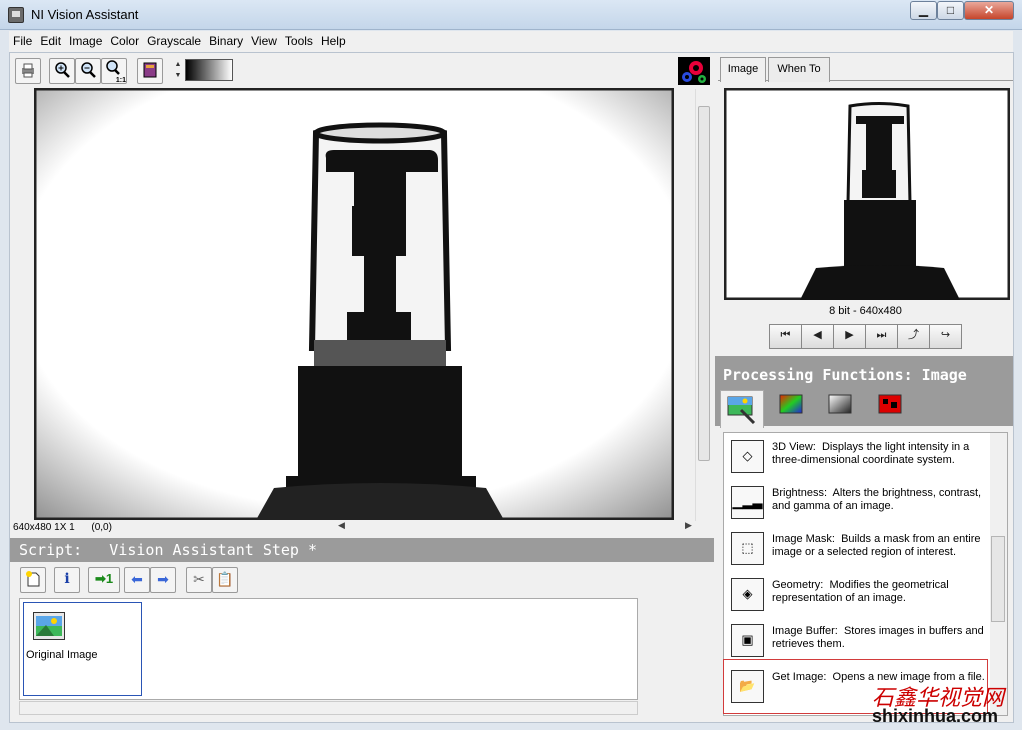 Image resolution: width=1022 pixels, height=730 pixels. Describe the element at coordinates (85, 39) in the screenshot. I see `menu-image: Image` at that location.